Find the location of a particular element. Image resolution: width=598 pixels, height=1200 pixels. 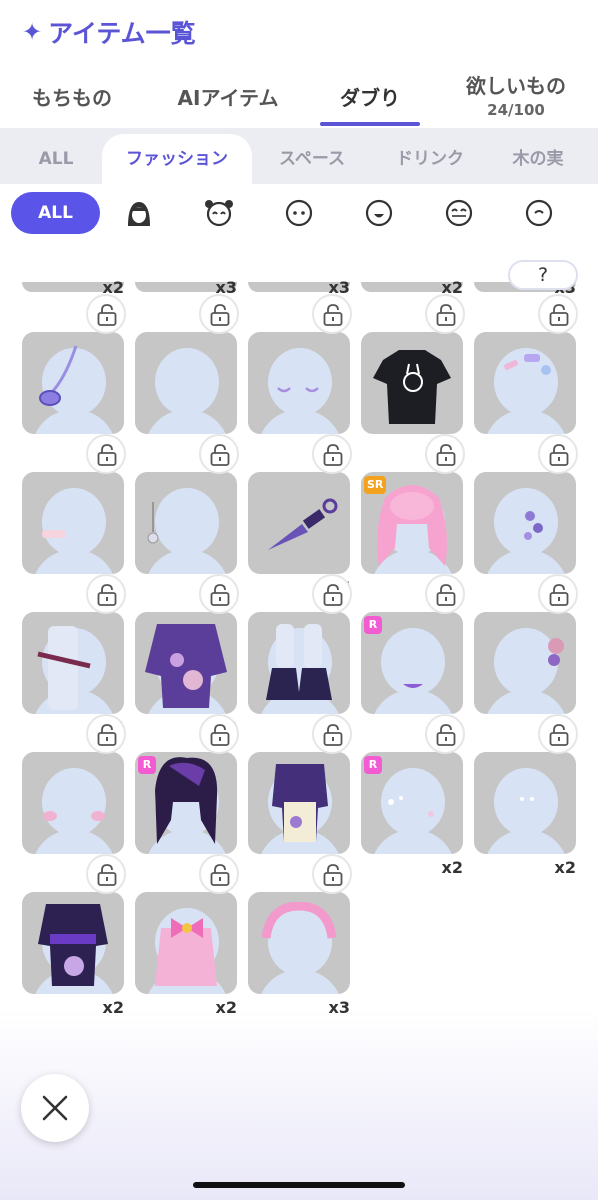

close-icon is located at coordinates (55, 1108).